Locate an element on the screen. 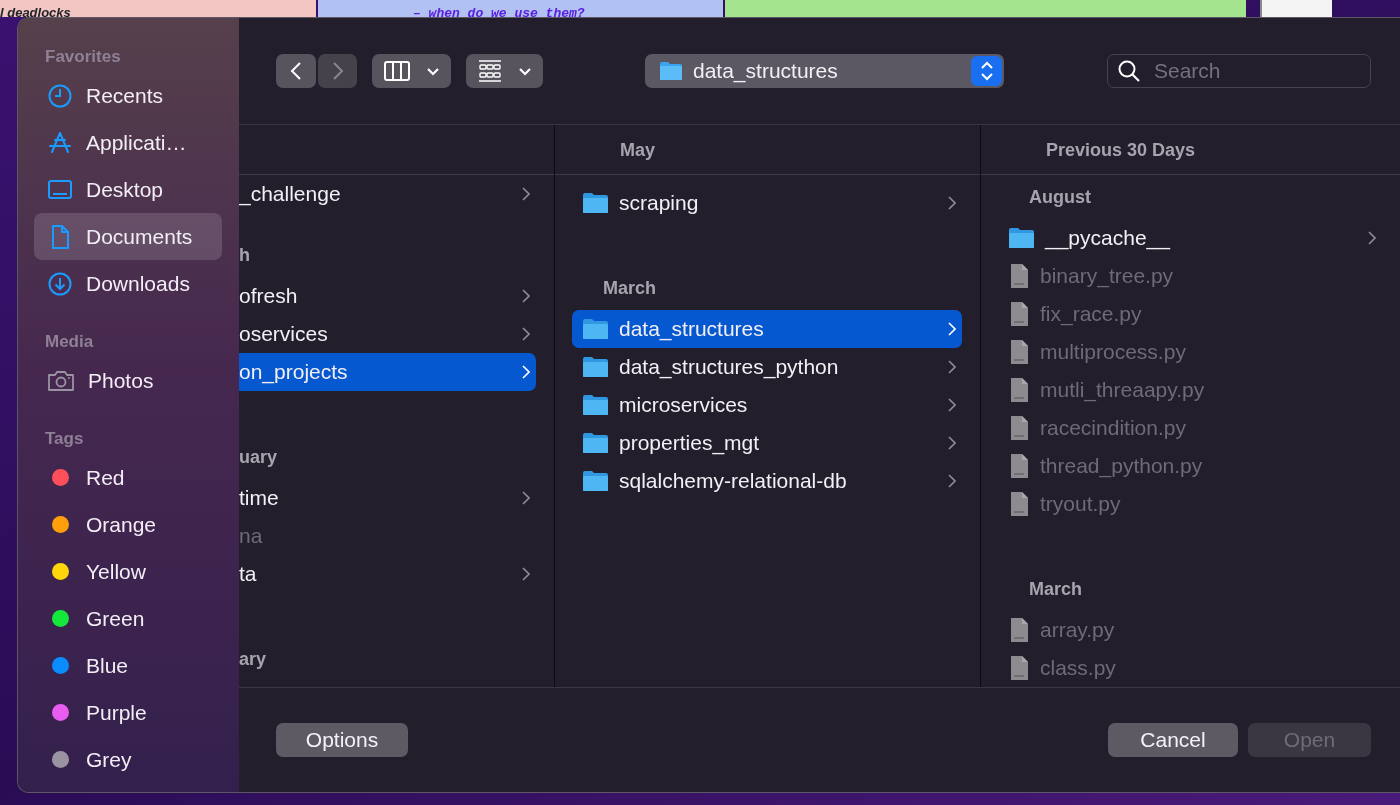 The width and height of the screenshot is (1400, 805). sidebar-item: Green is located at coordinates (128, 618).